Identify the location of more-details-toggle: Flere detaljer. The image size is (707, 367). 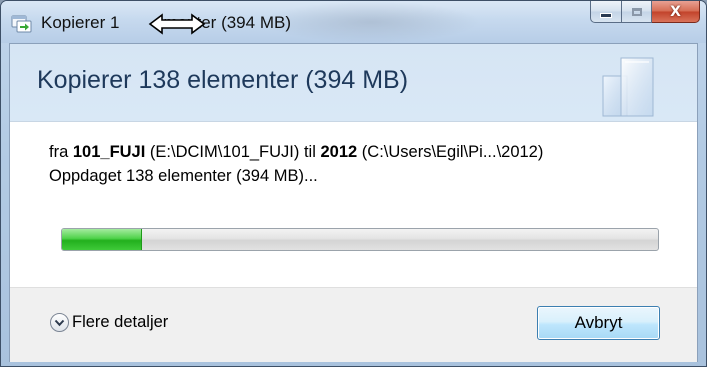
(109, 322).